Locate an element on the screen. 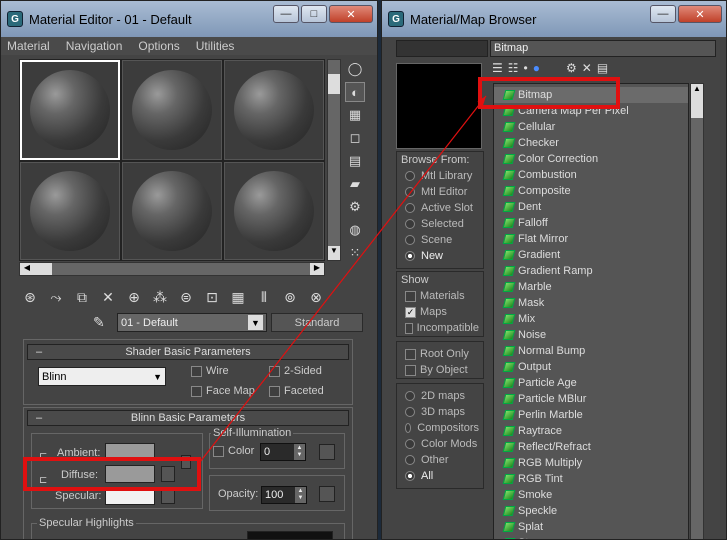 The width and height of the screenshot is (727, 540). update-scene-icon: ⚙ is located at coordinates (571, 68).